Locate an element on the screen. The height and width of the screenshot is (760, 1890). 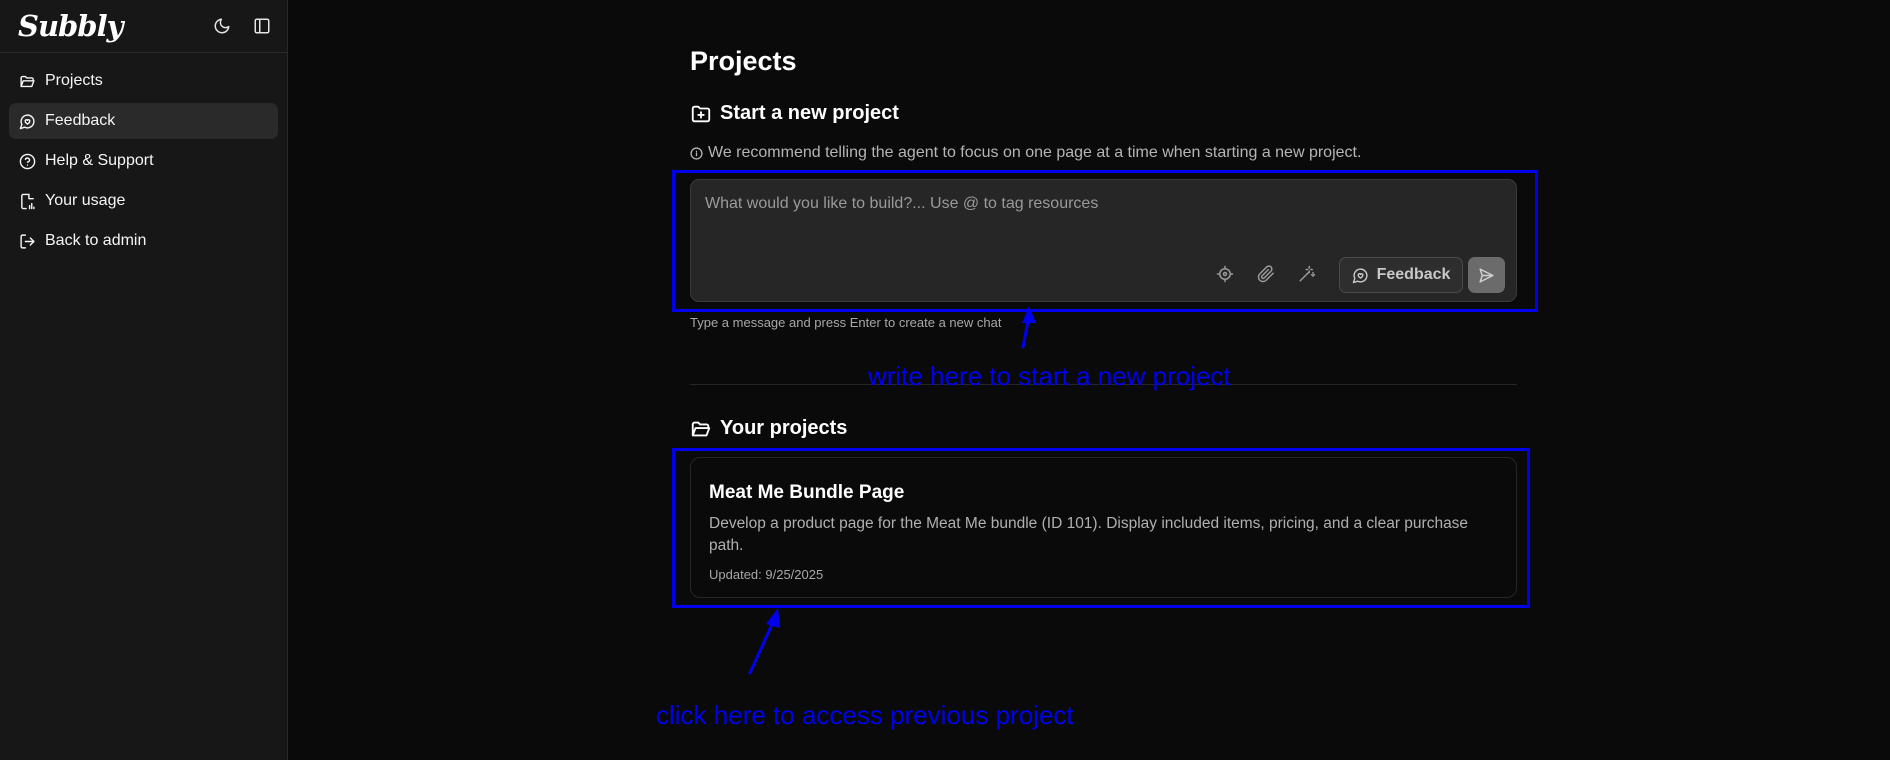
project-annotation-text: click here to access previous project is located at coordinates (865, 715).